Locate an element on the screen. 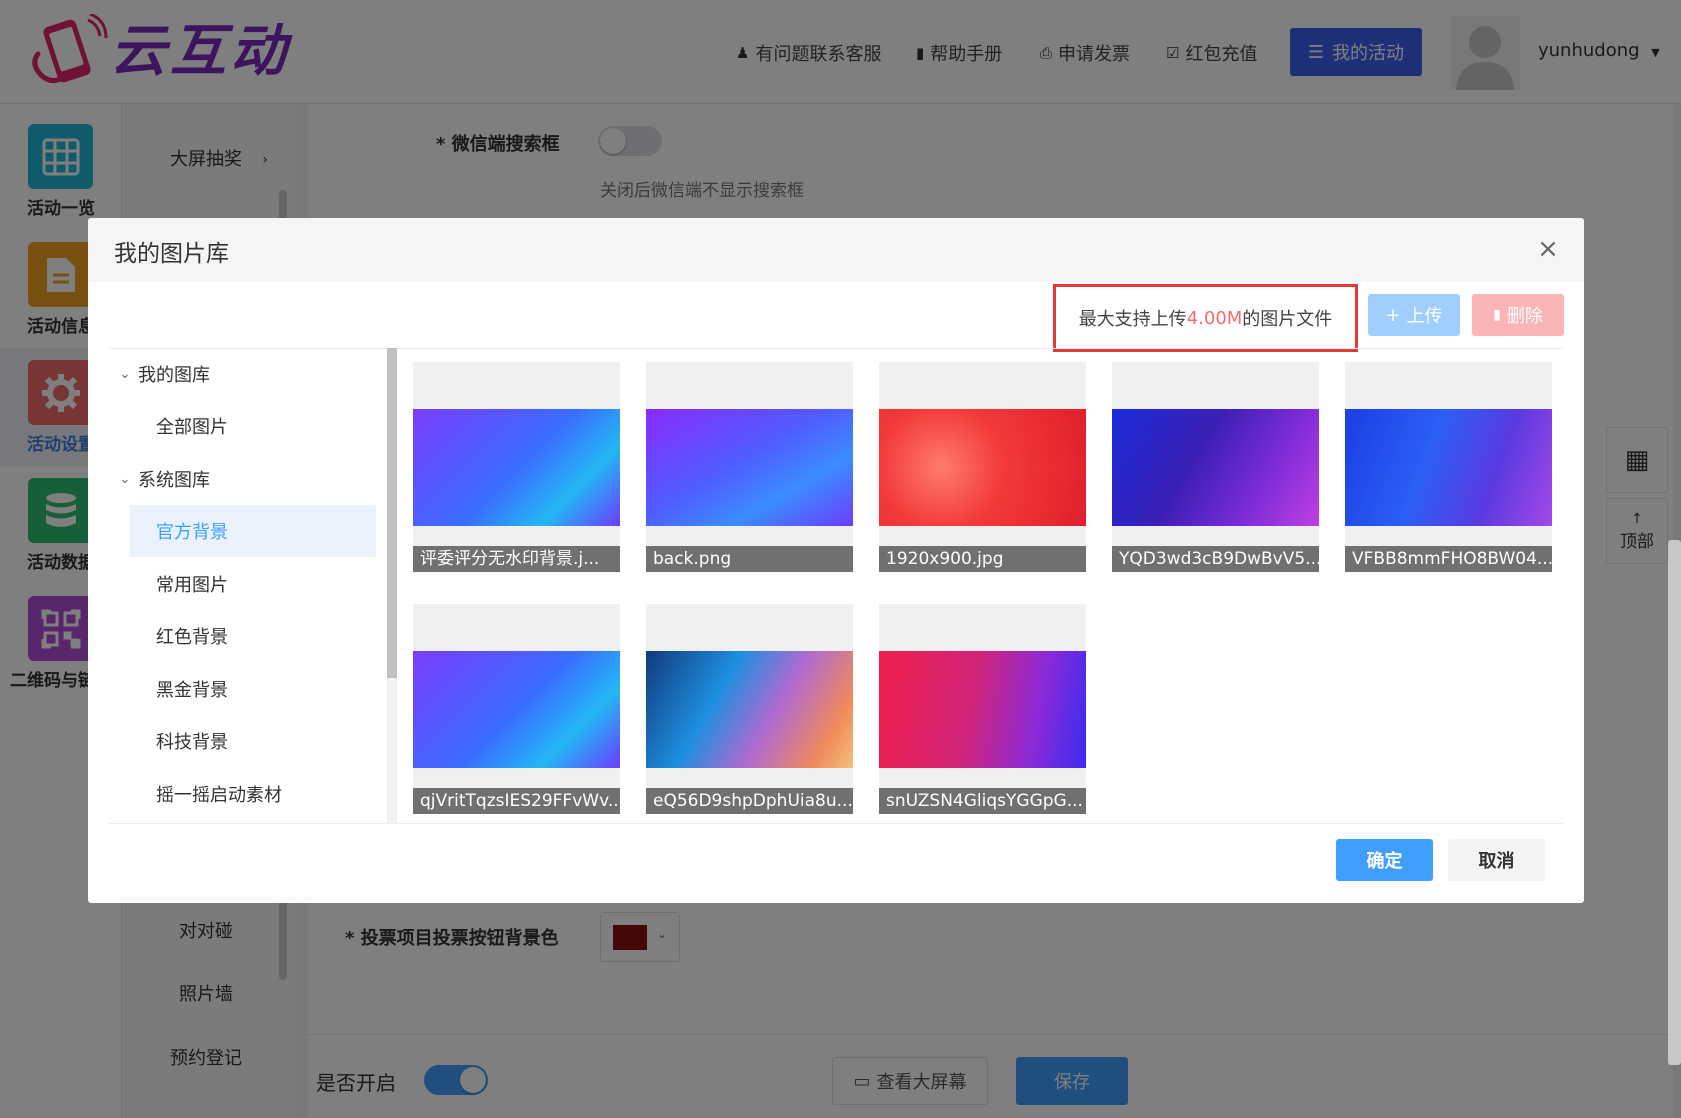 The width and height of the screenshot is (1681, 1118). tree-label: 摇一摇启动素材 is located at coordinates (219, 795).